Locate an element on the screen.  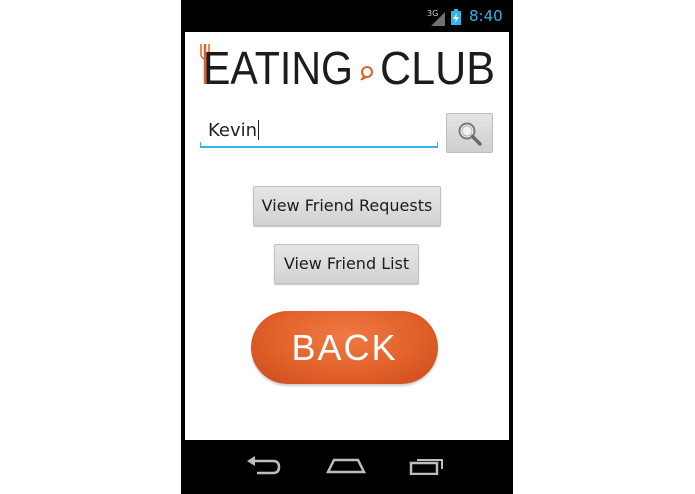
search-input-text: Kevin is located at coordinates (234, 130).